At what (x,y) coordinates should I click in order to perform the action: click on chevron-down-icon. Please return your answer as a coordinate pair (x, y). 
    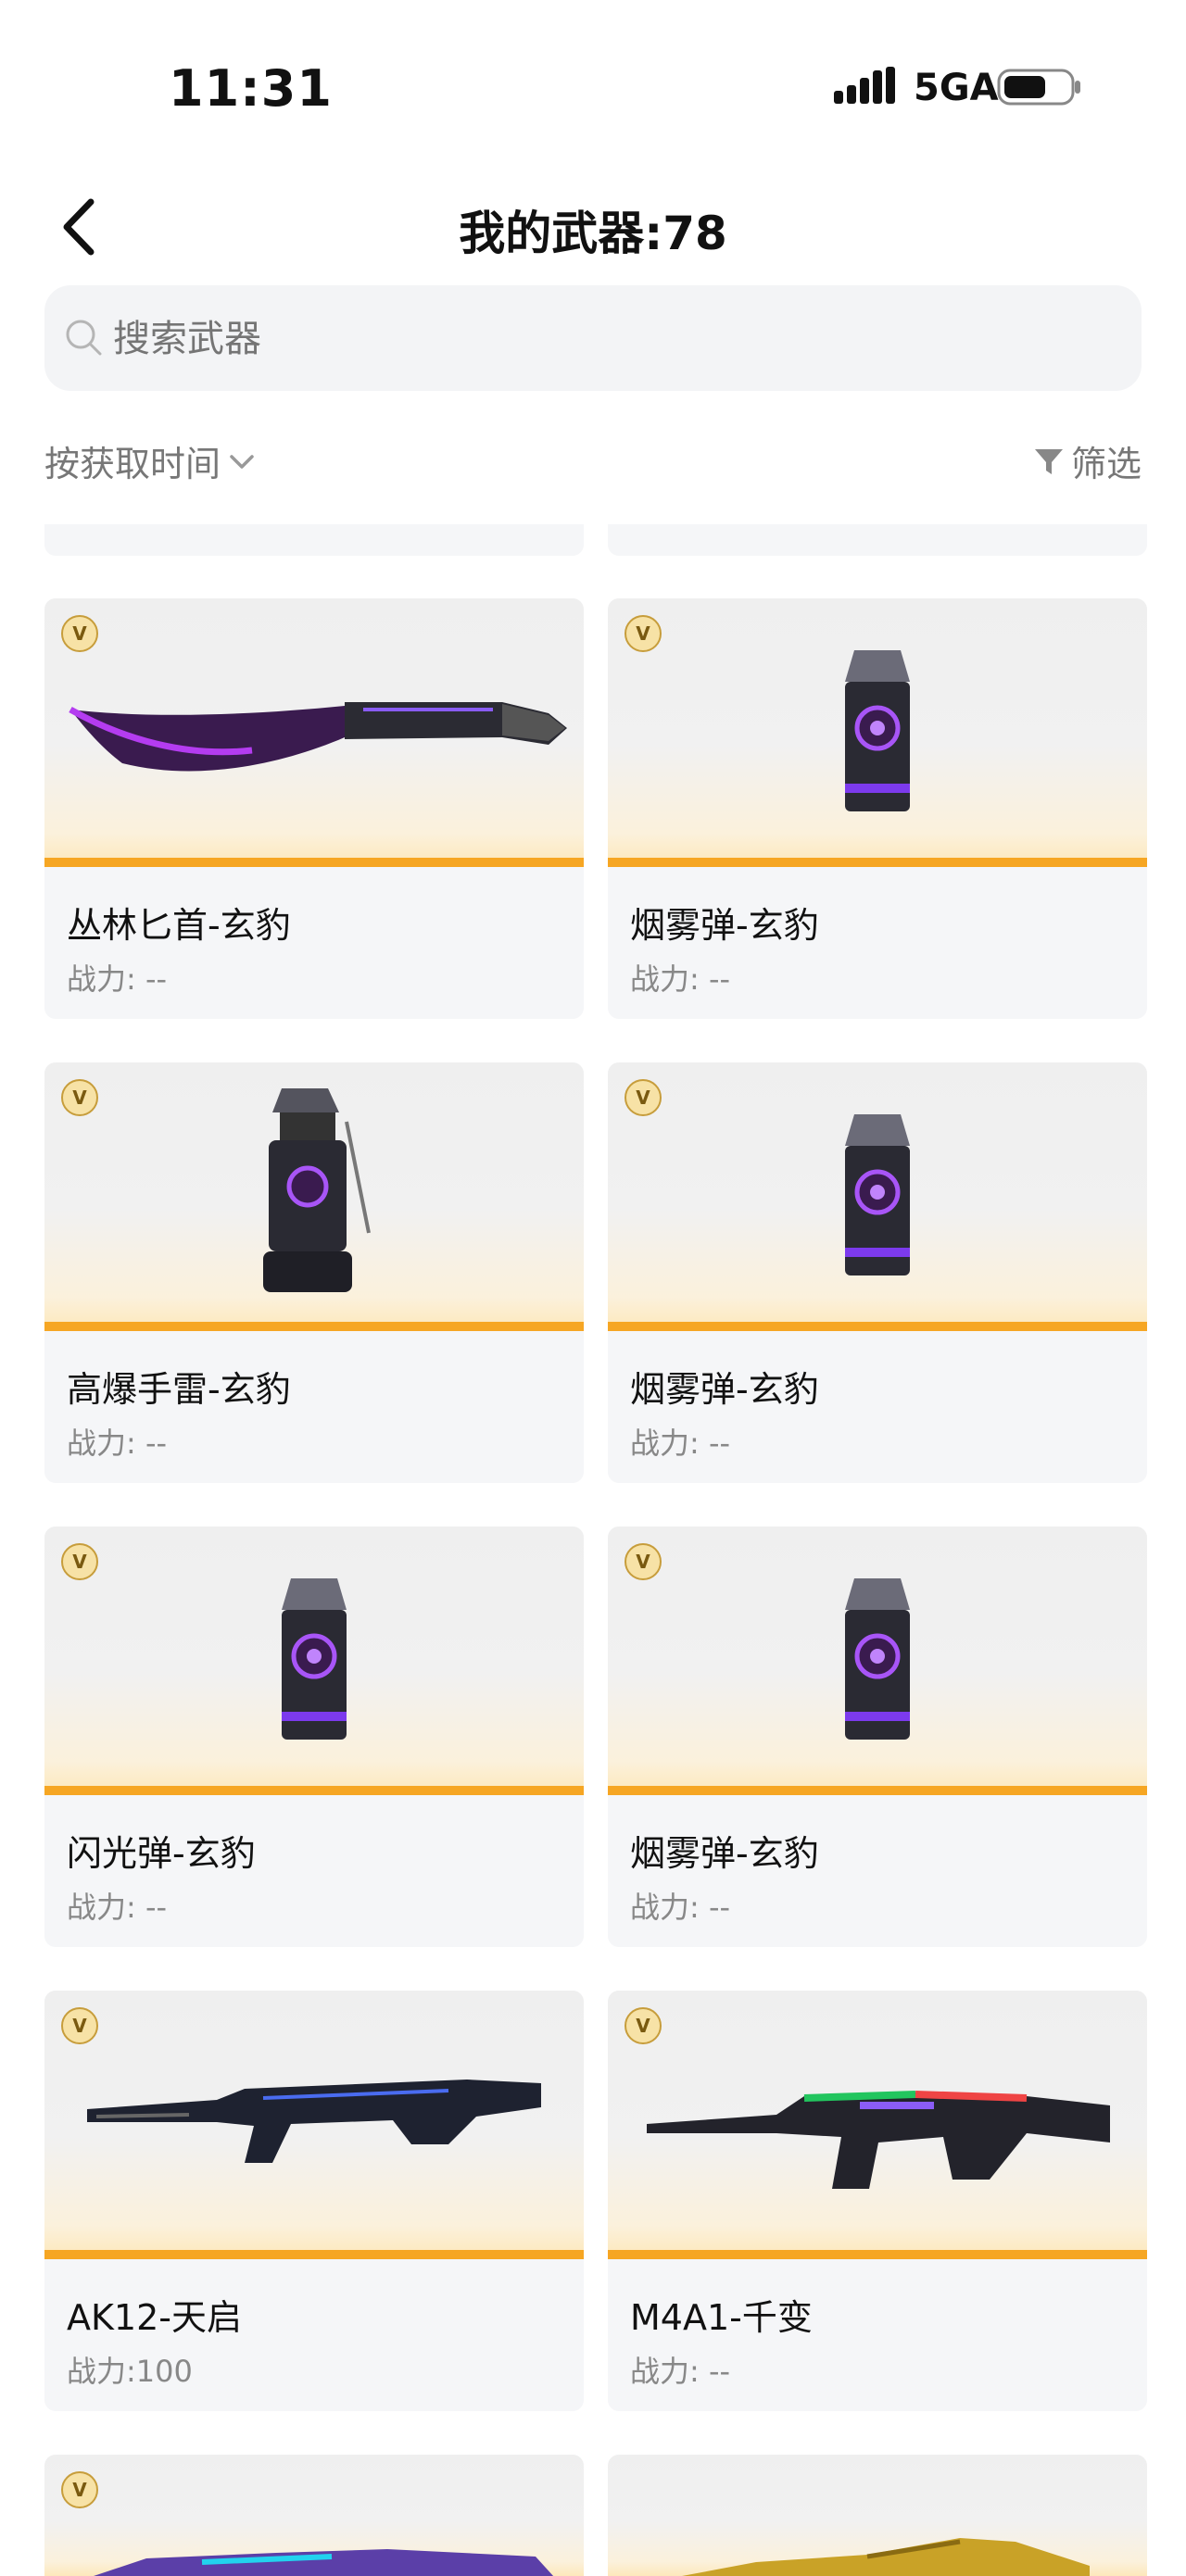
    Looking at the image, I should click on (242, 461).